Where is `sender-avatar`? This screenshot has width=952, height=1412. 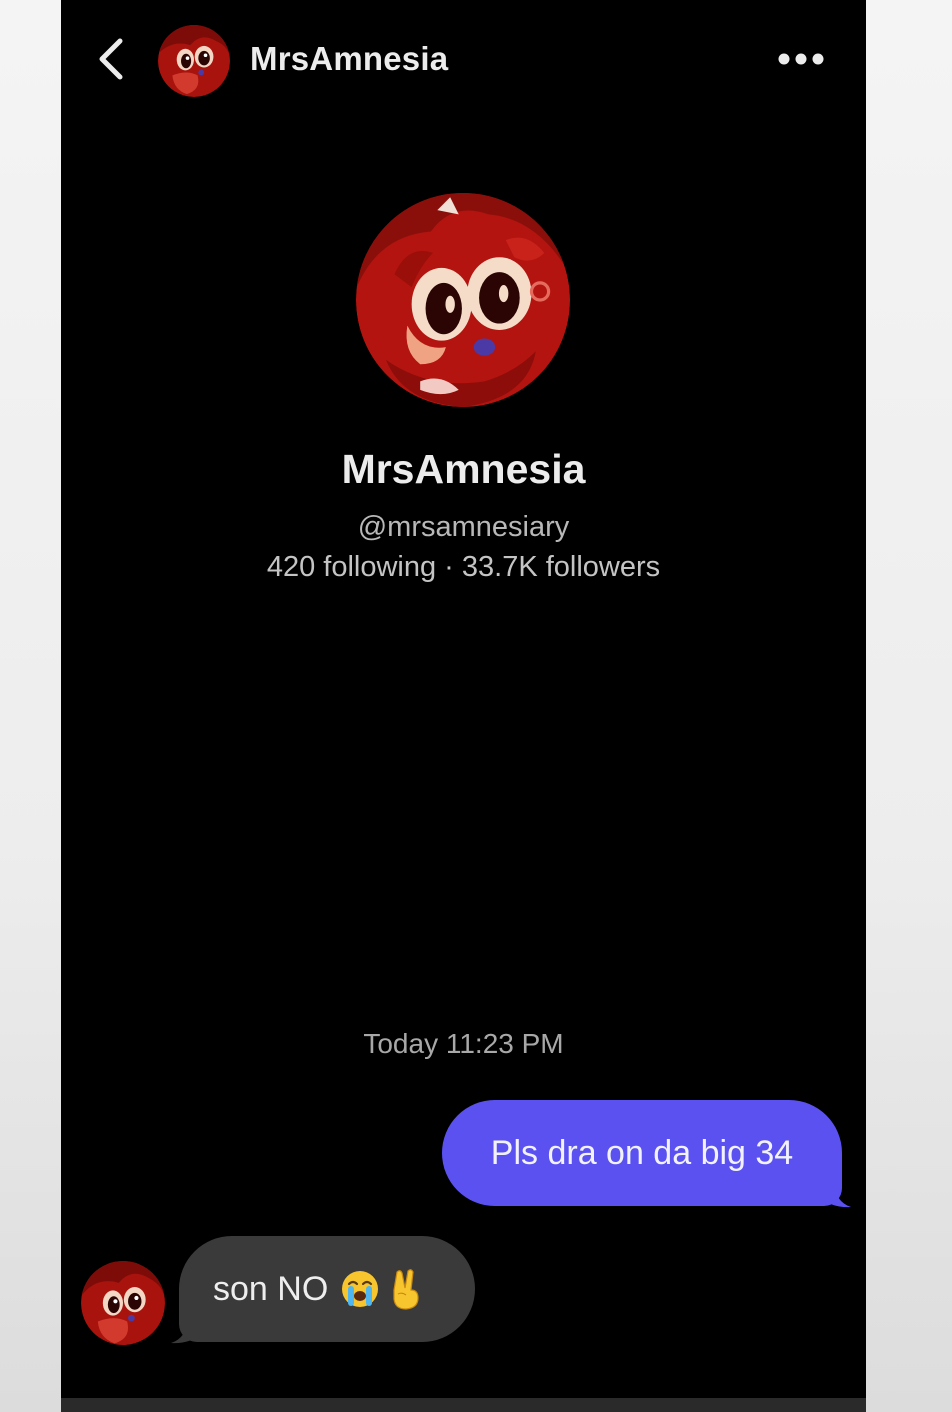
sender-avatar is located at coordinates (123, 1303).